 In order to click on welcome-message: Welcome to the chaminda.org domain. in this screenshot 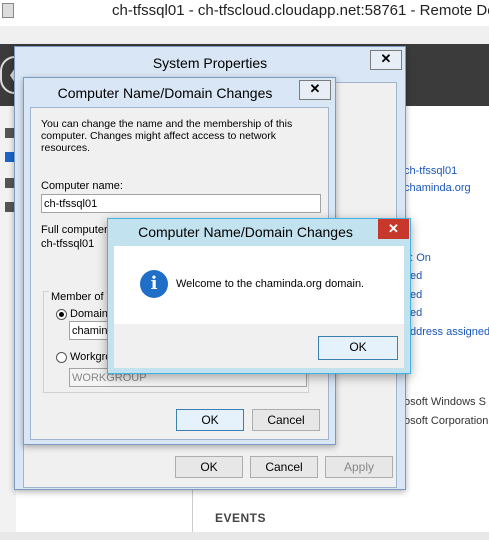, I will do `click(270, 284)`.